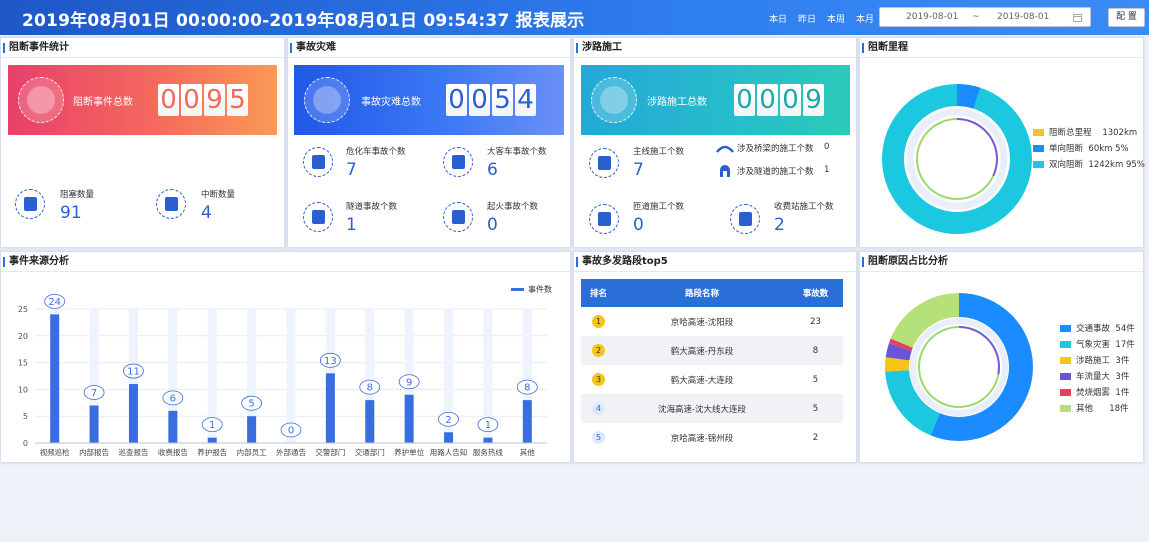 The image size is (1149, 542). What do you see at coordinates (712, 321) in the screenshot?
I see `table-row: 1 京哈高速-沈阳段 23` at bounding box center [712, 321].